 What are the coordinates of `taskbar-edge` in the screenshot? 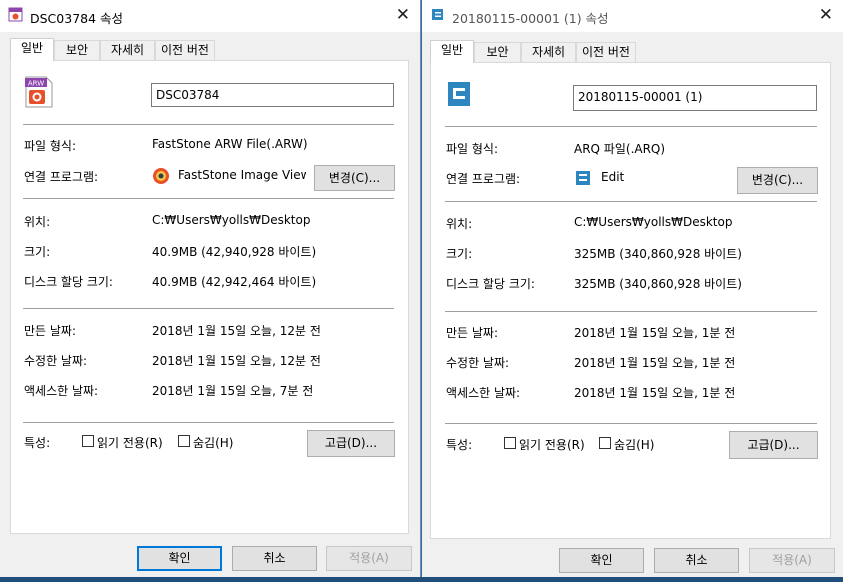 It's located at (421, 579).